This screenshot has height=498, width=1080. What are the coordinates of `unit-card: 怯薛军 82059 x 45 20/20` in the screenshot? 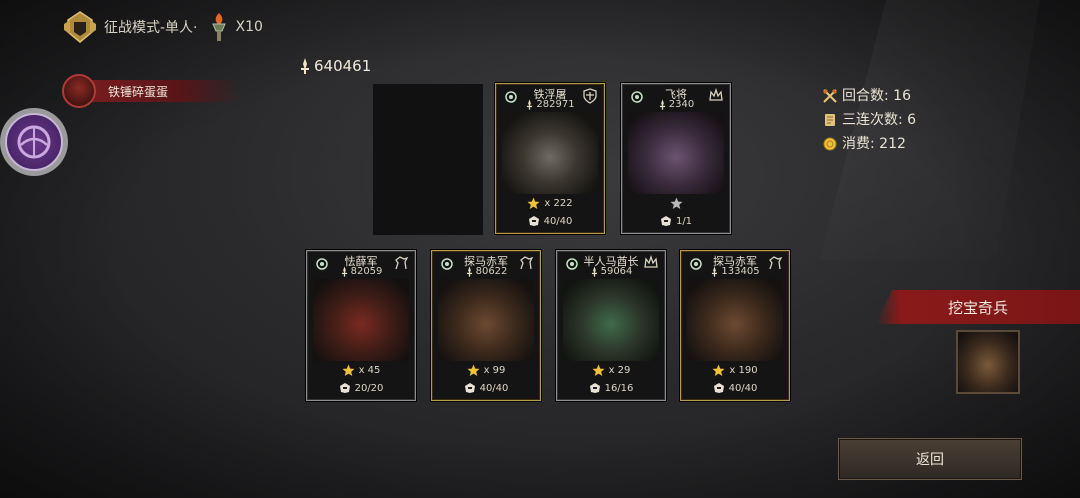 It's located at (361, 325).